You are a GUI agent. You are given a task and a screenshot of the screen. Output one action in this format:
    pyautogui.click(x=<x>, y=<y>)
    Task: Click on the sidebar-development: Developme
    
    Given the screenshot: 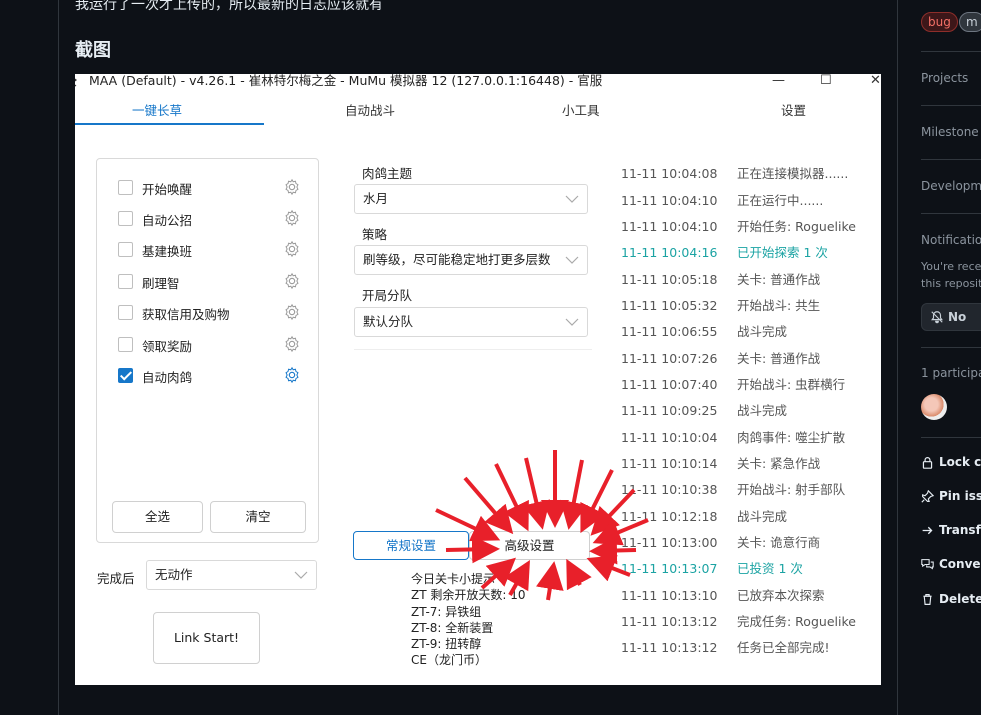 What is the action you would take?
    pyautogui.click(x=951, y=186)
    